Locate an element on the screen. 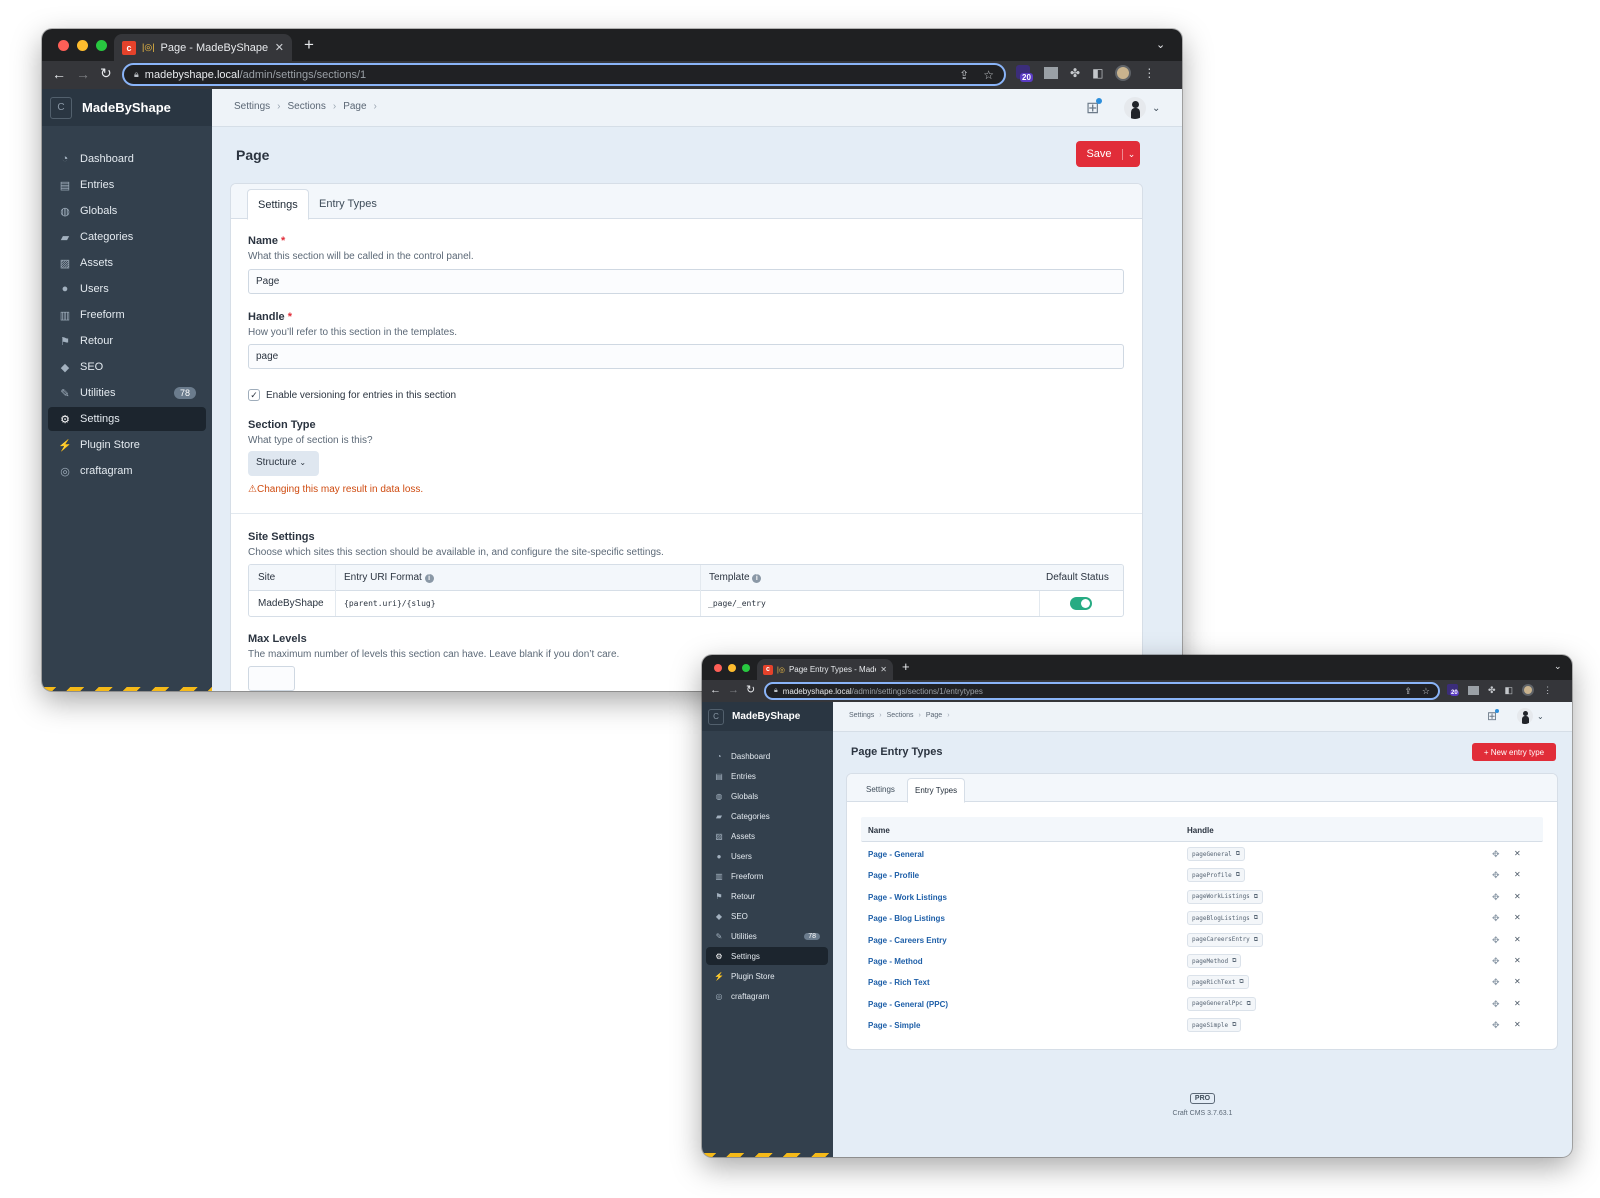 The height and width of the screenshot is (1198, 1600). new-entry-type-button: + New entry type is located at coordinates (1514, 752).